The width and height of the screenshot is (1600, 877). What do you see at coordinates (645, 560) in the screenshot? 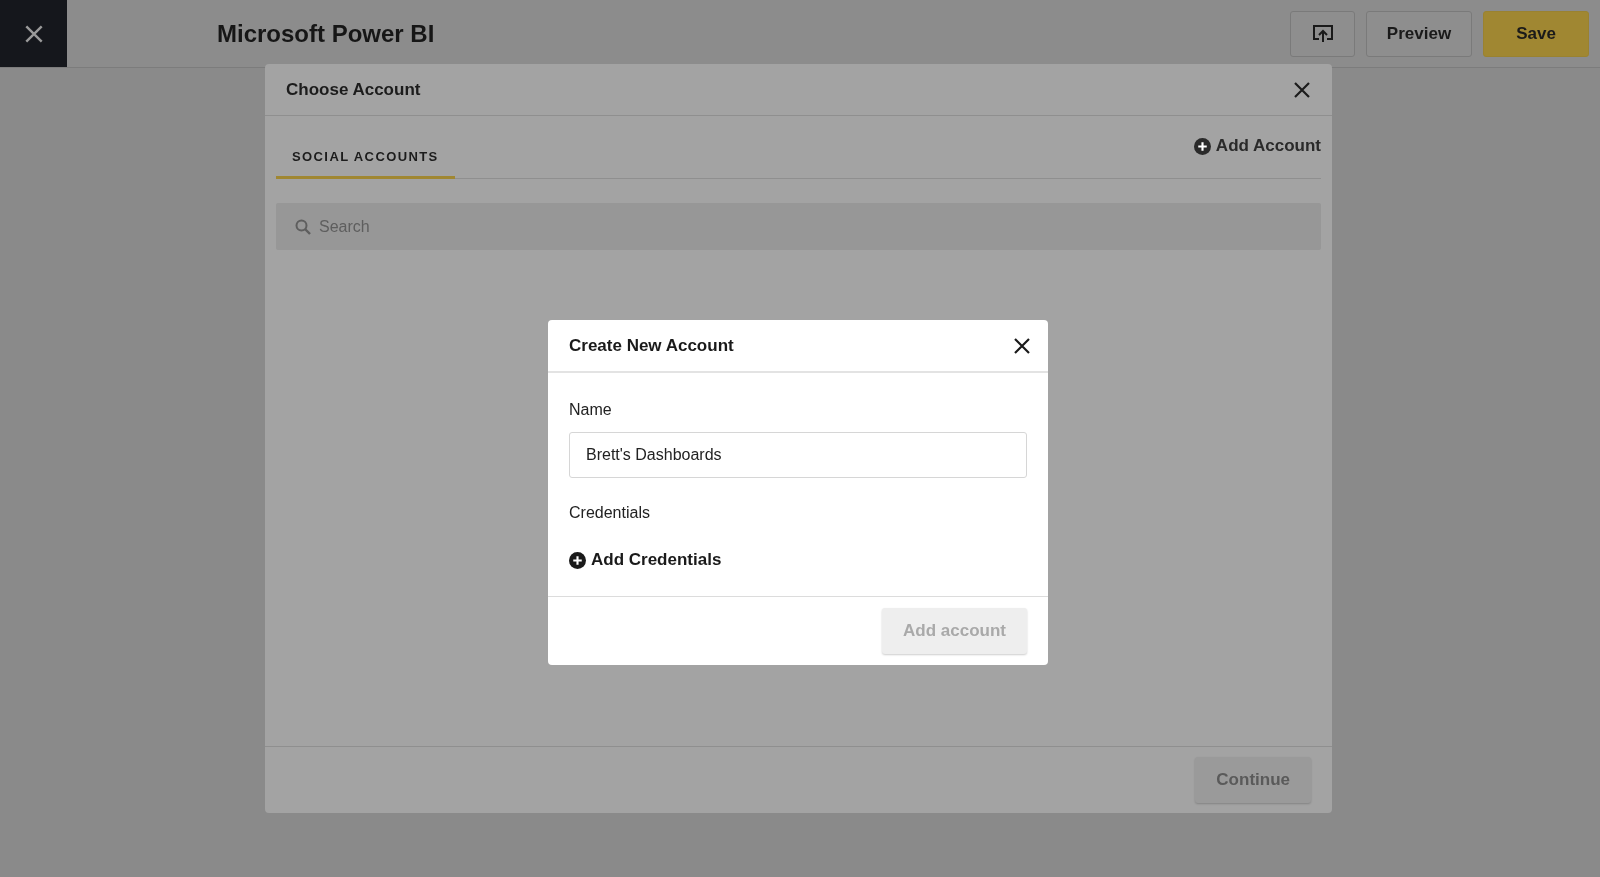
I see `add-credentials-link: Add Credentials` at bounding box center [645, 560].